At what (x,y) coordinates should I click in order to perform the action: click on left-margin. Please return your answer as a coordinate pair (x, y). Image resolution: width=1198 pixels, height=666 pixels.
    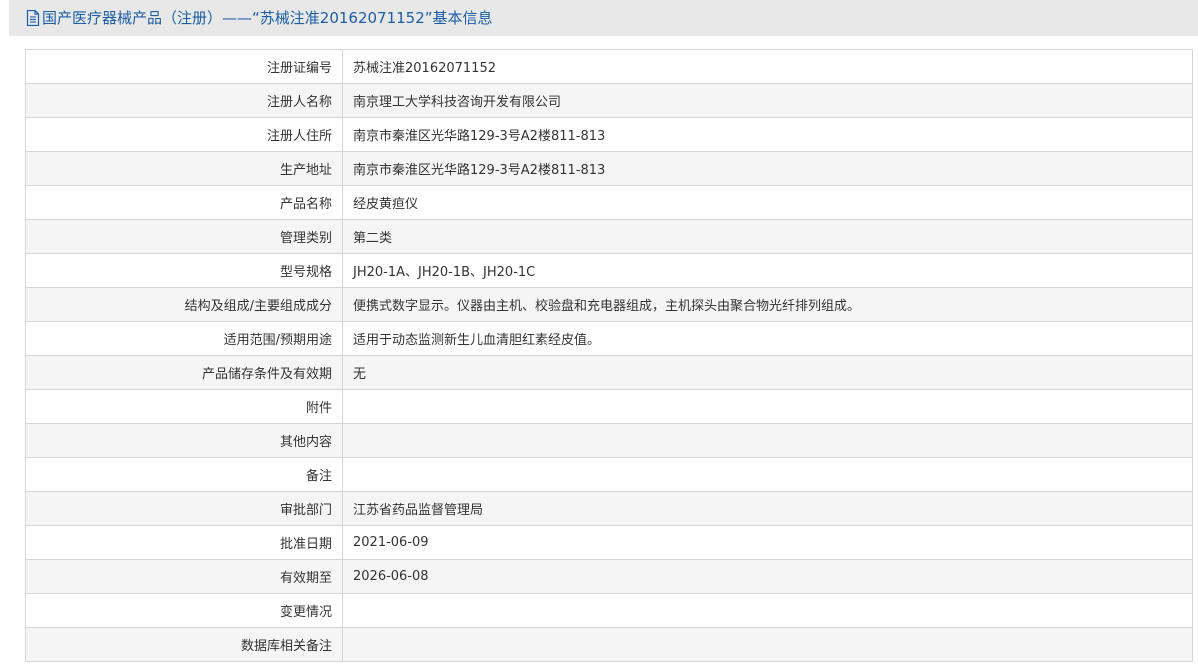
    Looking at the image, I should click on (4, 333).